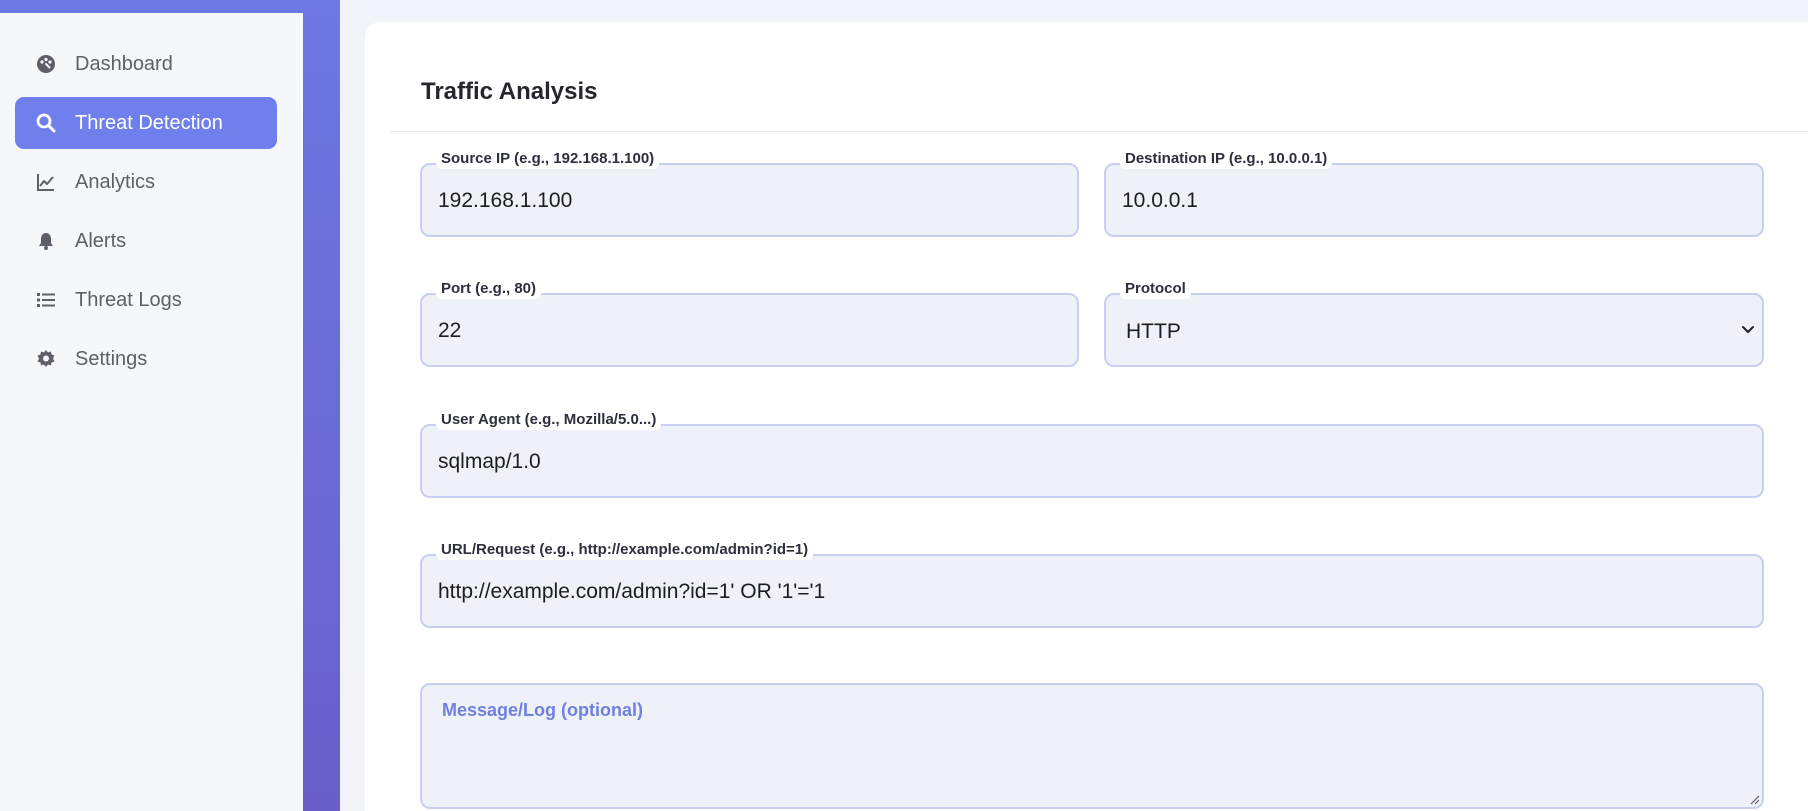 The image size is (1808, 811). I want to click on port-label: Port (e.g., 80), so click(489, 289).